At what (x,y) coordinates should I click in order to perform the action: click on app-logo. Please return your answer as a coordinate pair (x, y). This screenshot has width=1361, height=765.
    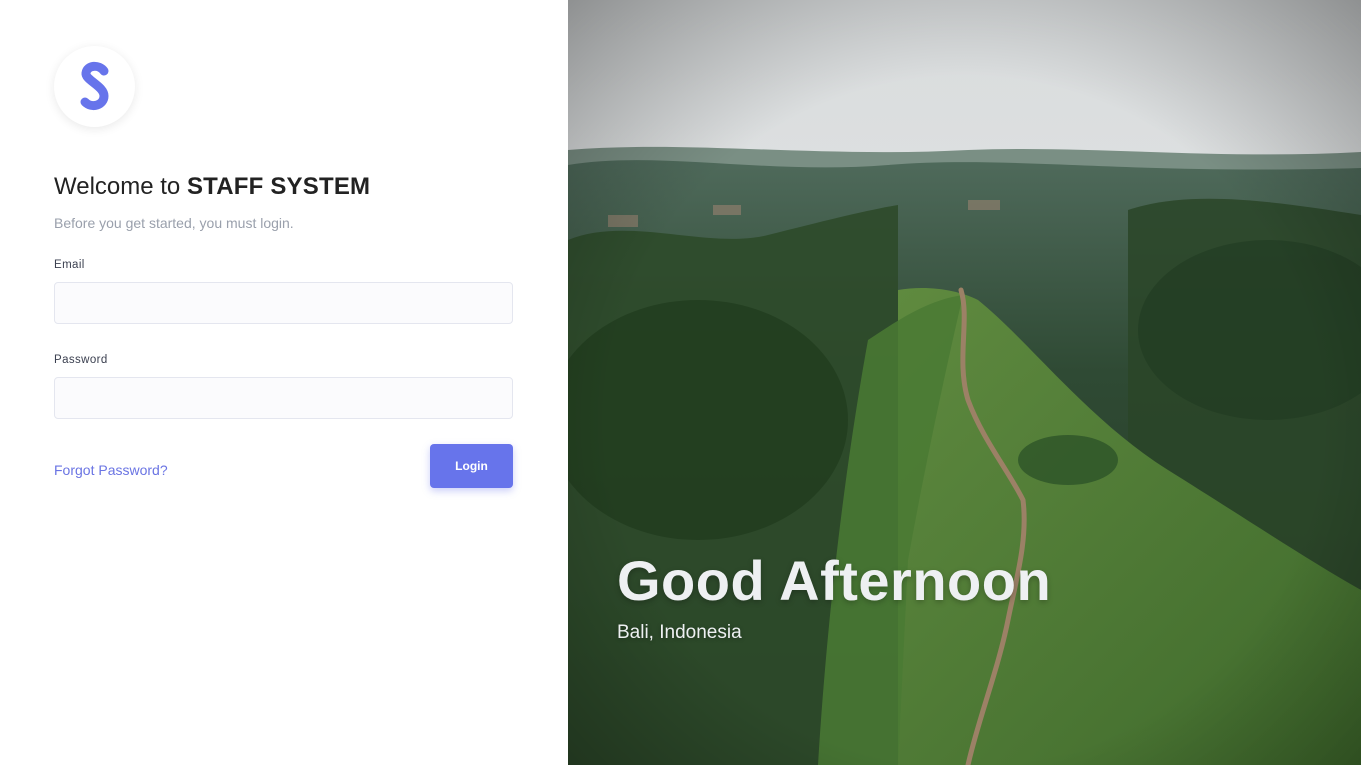
    Looking at the image, I should click on (94, 86).